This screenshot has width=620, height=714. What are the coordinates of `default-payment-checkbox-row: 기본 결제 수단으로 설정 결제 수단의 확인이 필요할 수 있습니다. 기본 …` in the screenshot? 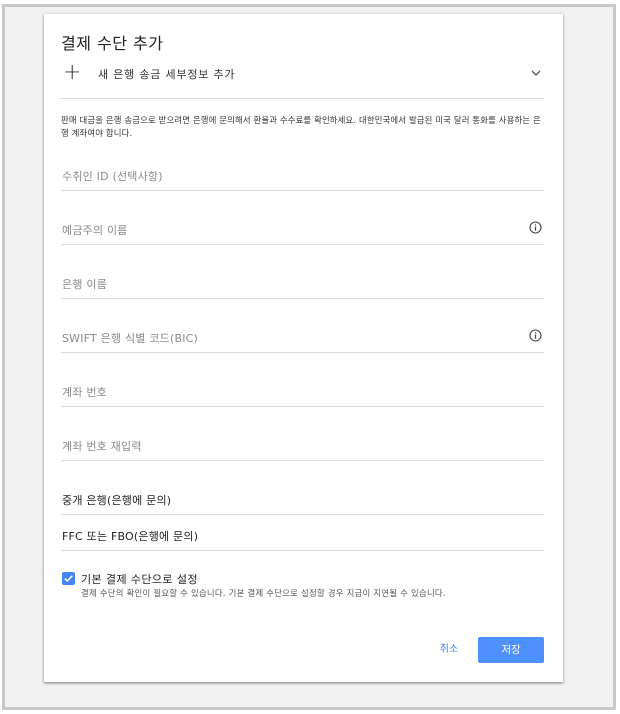 It's located at (302, 588).